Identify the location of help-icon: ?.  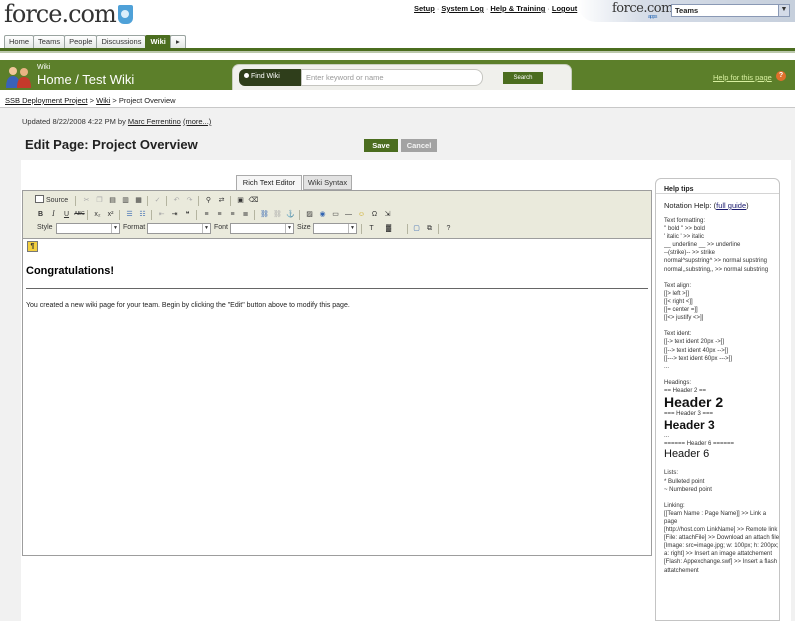
(781, 76).